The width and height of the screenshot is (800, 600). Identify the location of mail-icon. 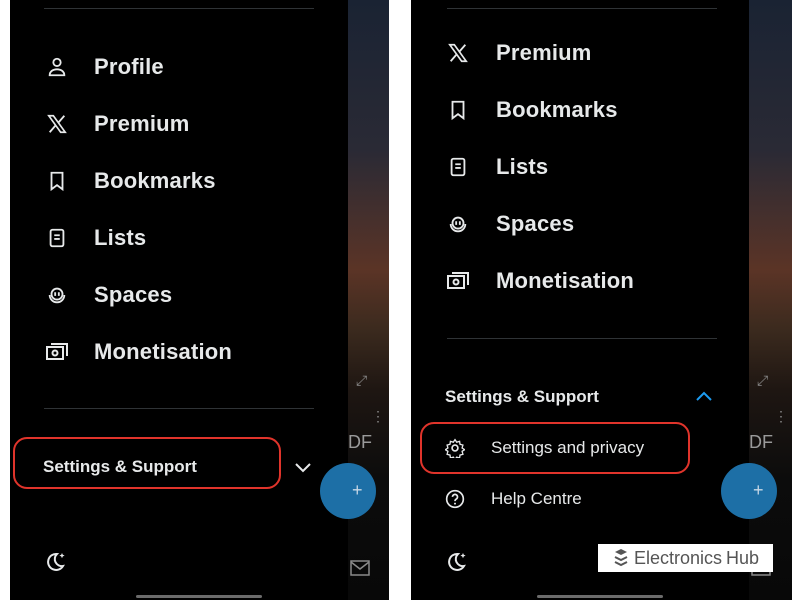
(360, 568).